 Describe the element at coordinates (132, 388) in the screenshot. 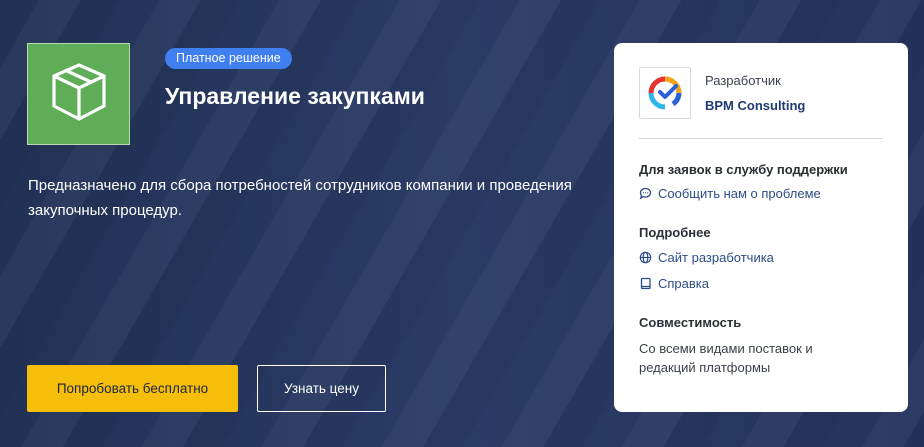

I see `try-free-button: Попробовать бесплатно` at that location.